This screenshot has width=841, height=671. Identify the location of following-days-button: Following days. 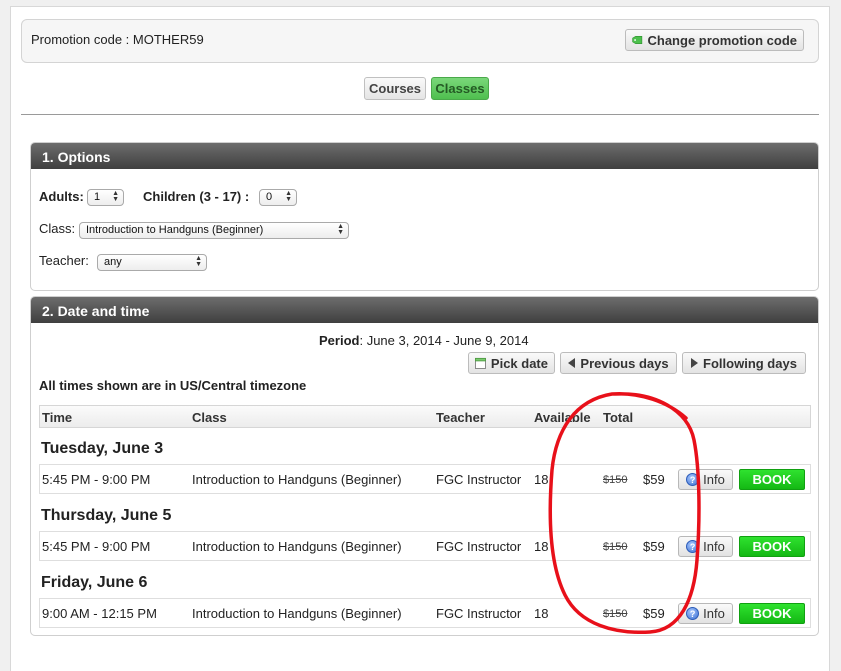
(744, 363).